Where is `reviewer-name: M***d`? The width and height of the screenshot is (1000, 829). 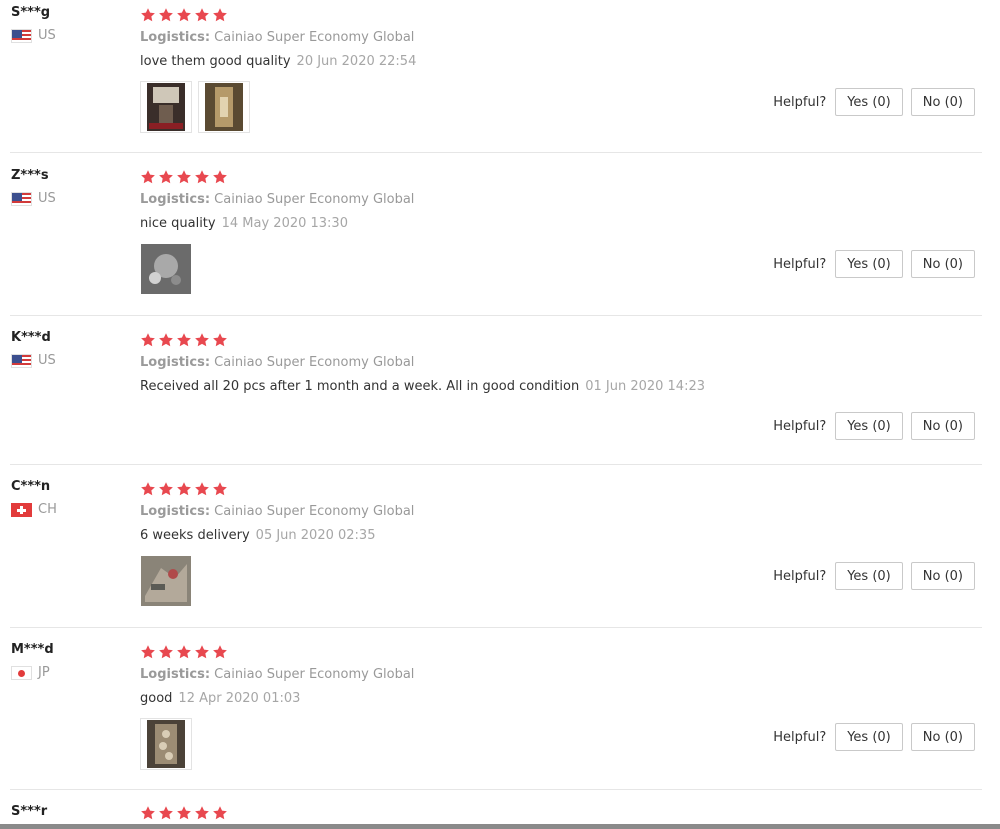
reviewer-name: M***d is located at coordinates (32, 649).